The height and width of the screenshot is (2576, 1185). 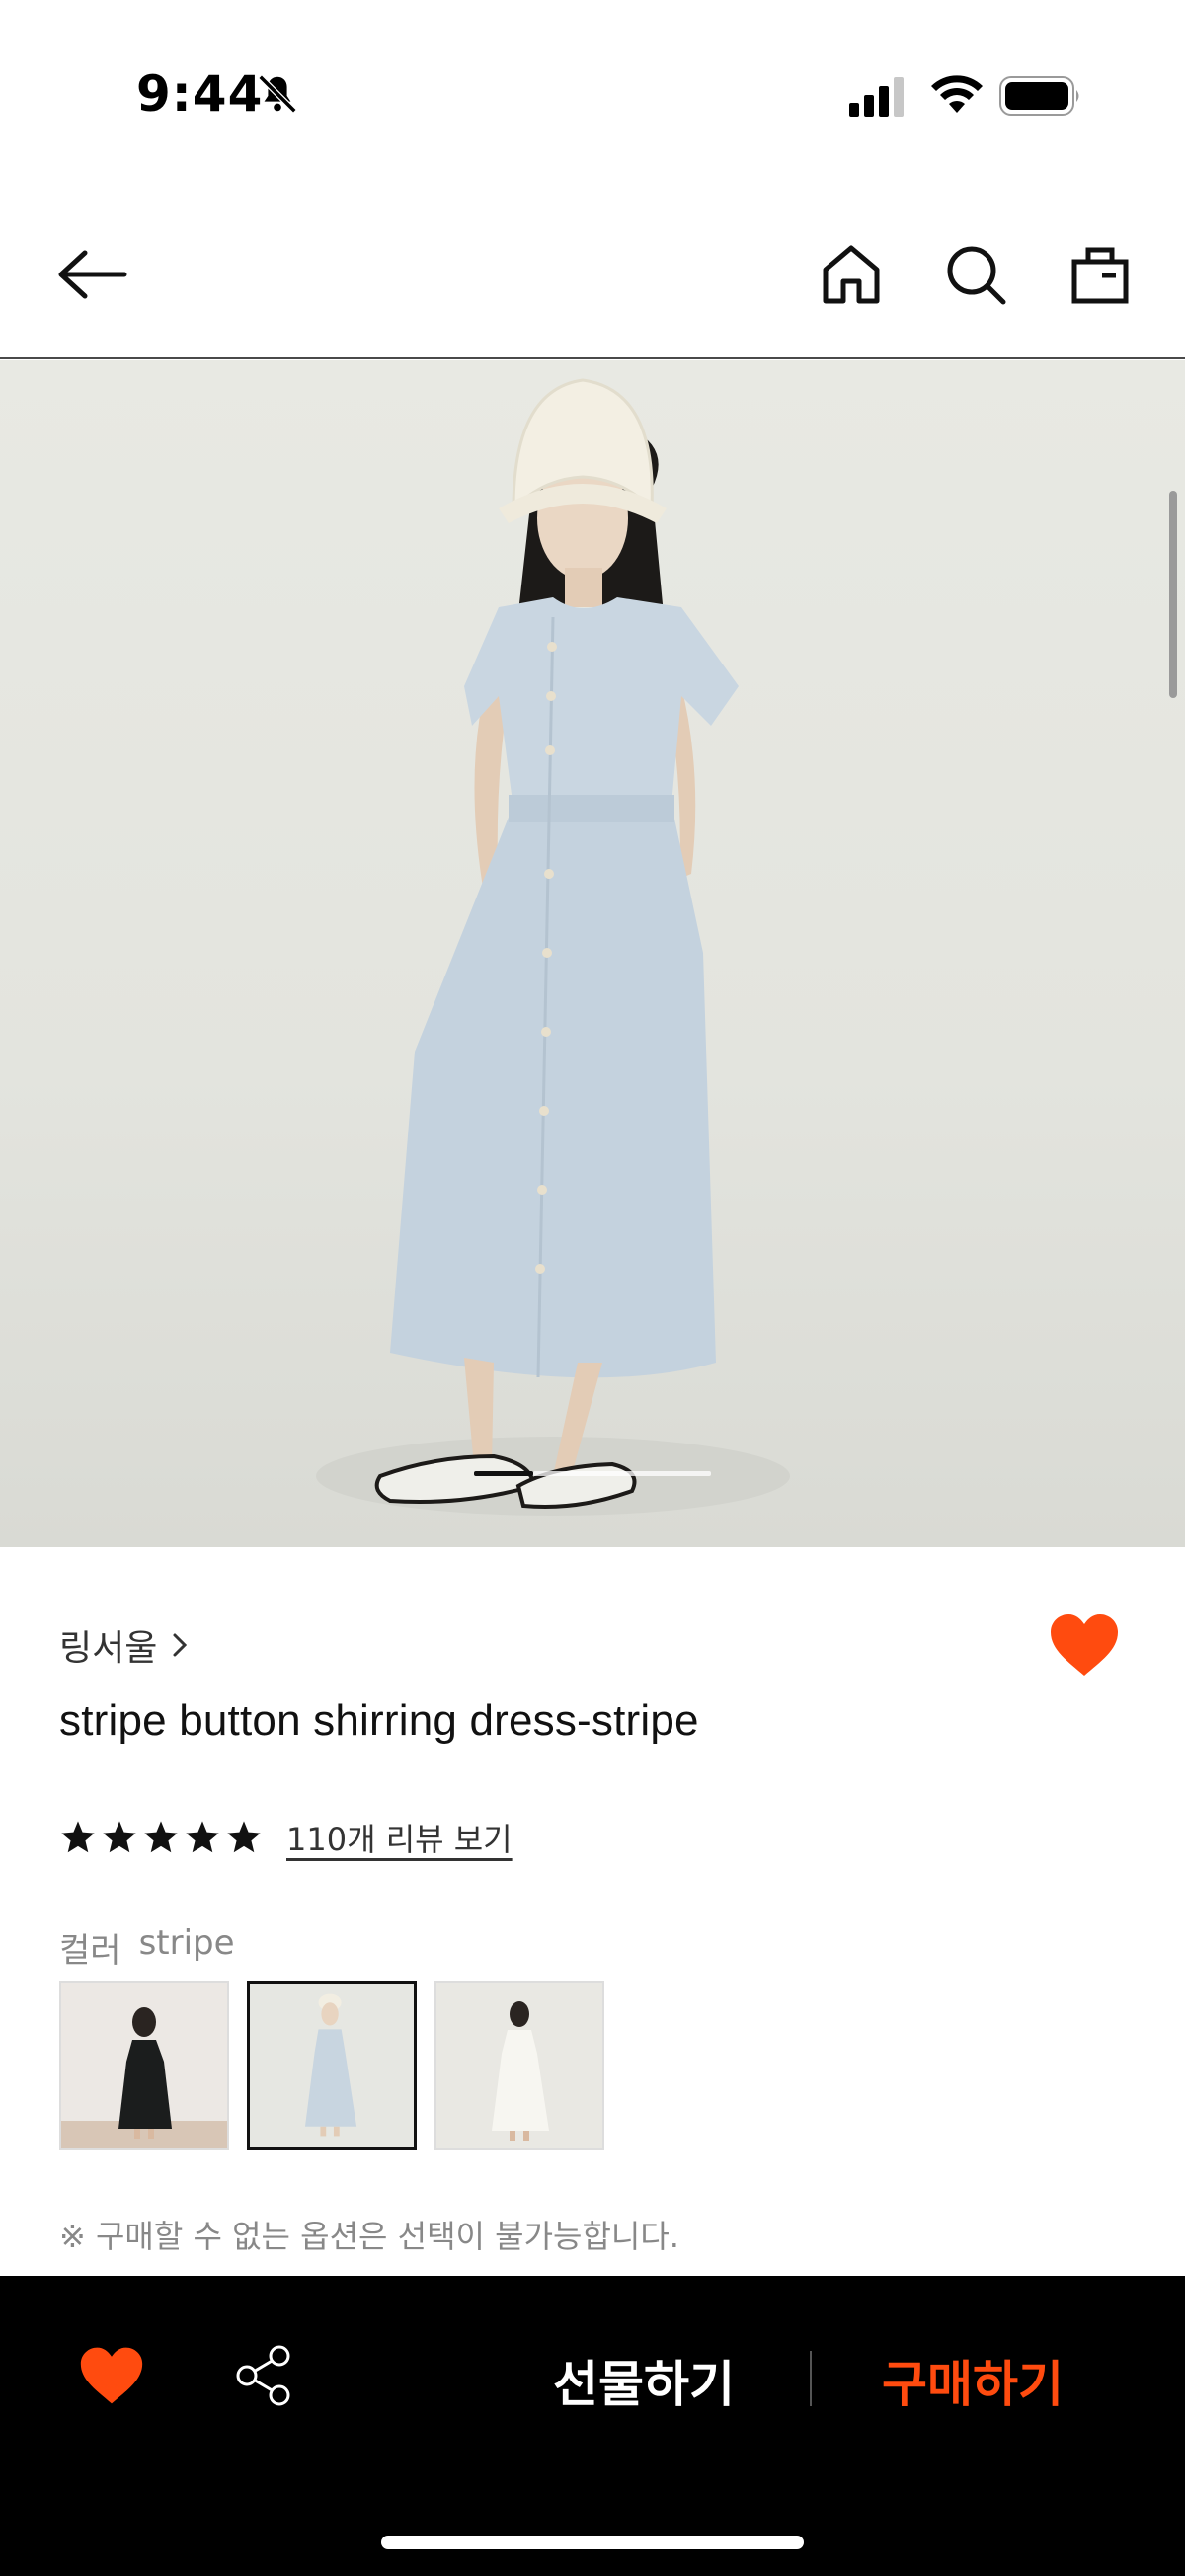 I want to click on bell-slash-icon, so click(x=278, y=94).